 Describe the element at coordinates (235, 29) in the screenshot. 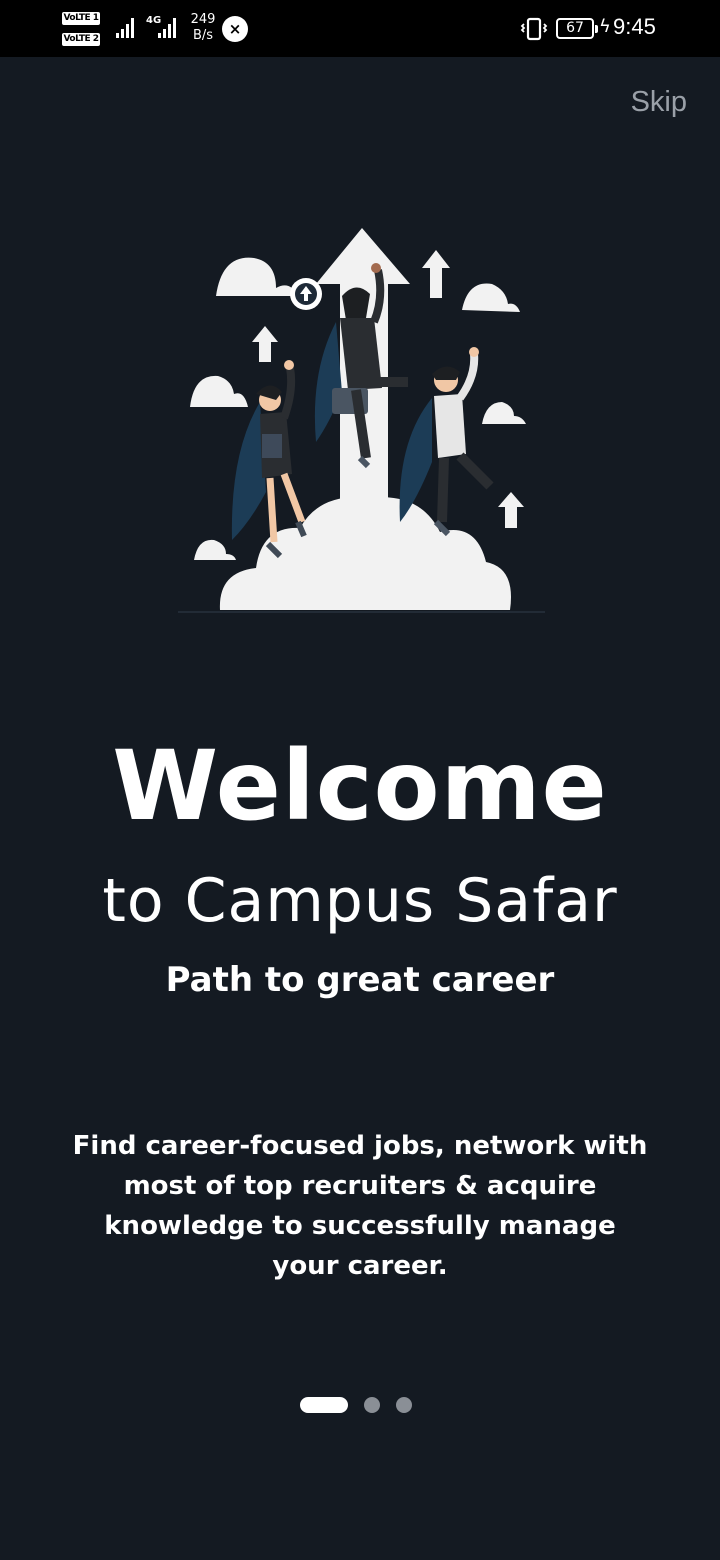

I see `app-notification-icon: ×` at that location.